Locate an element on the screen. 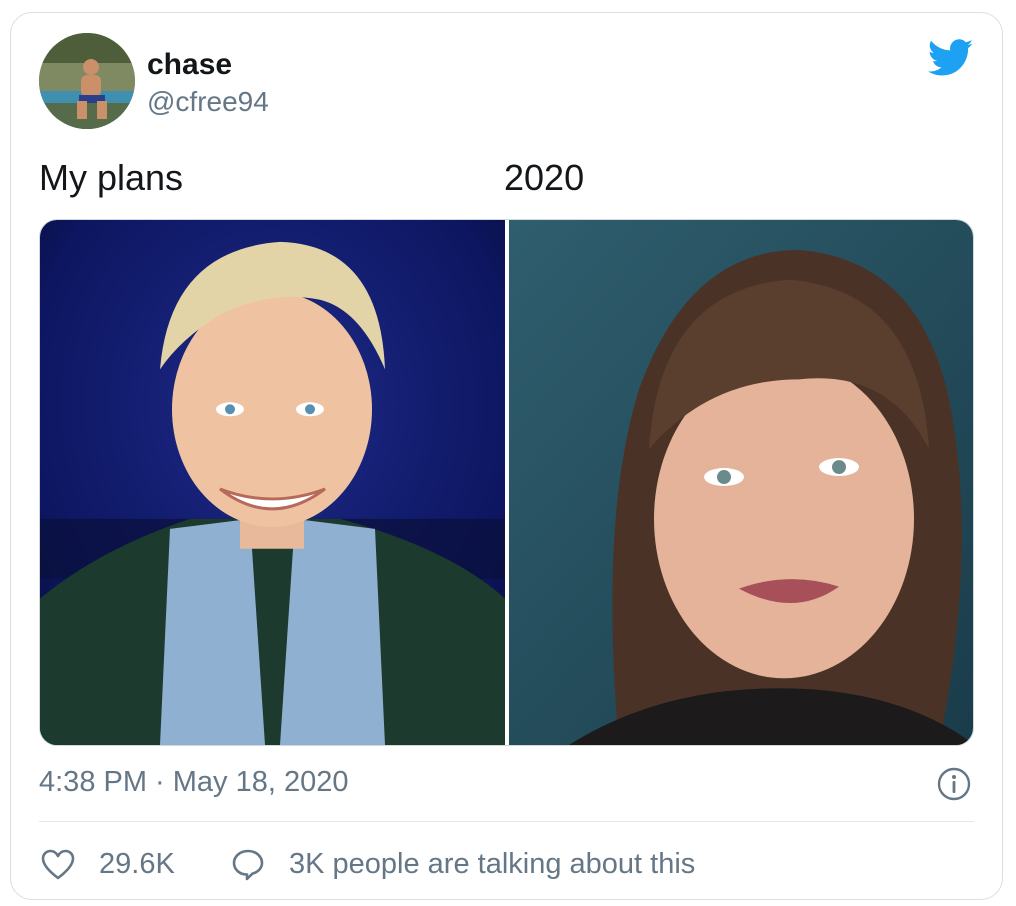 Image resolution: width=1016 pixels, height=906 pixels. talking-about-link: 3K people are talking about this is located at coordinates (492, 864).